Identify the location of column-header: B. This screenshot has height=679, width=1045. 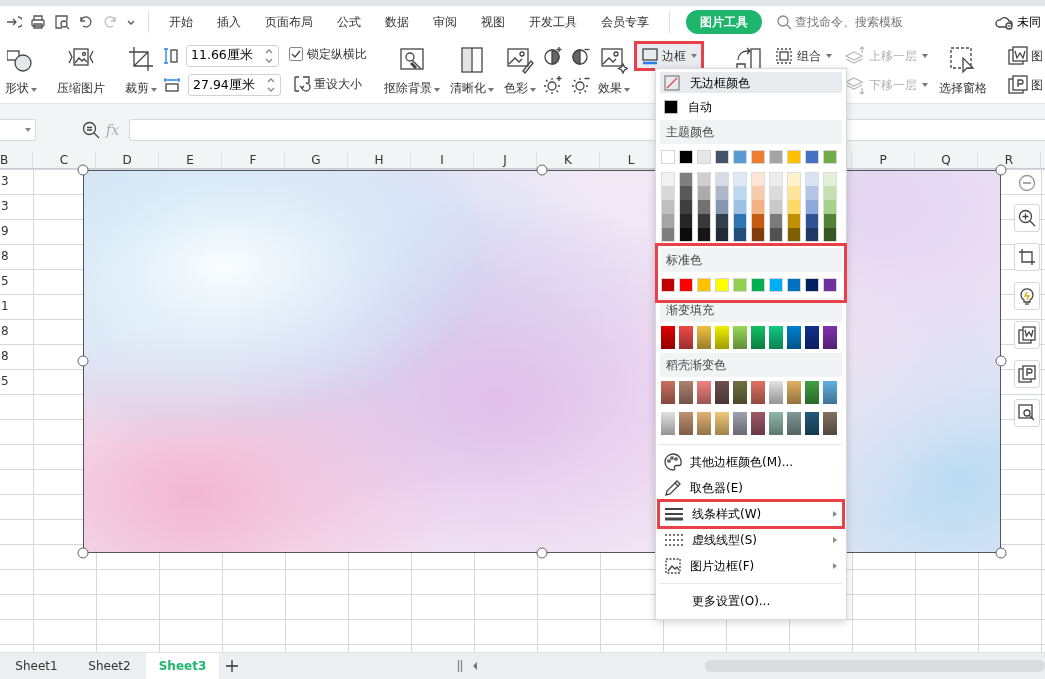
(16, 160).